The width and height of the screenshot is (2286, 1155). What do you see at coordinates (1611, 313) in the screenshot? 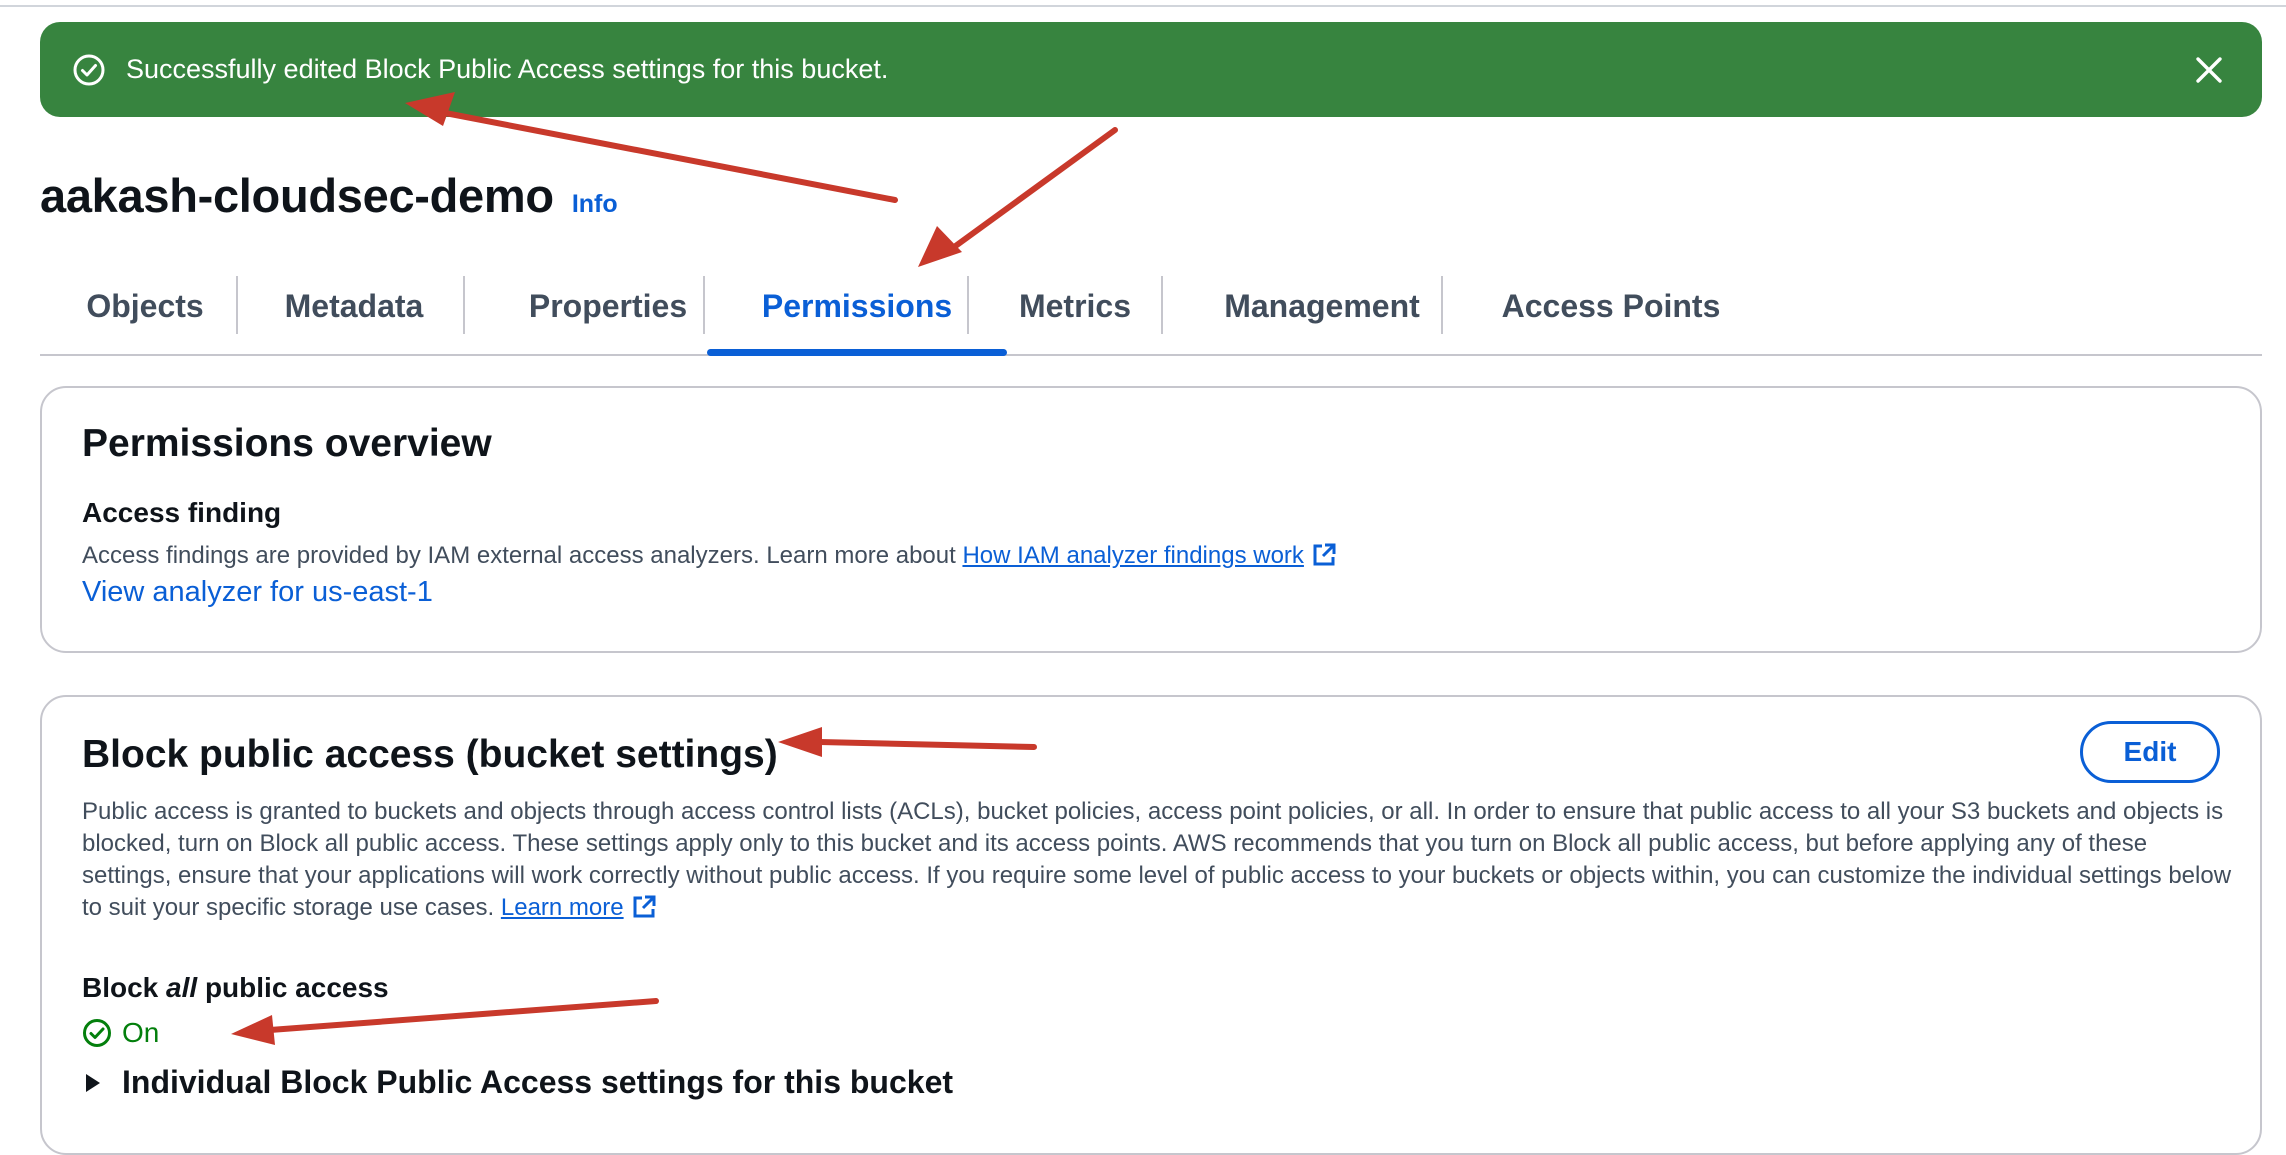
I see `tab-access-points: Access Points` at bounding box center [1611, 313].